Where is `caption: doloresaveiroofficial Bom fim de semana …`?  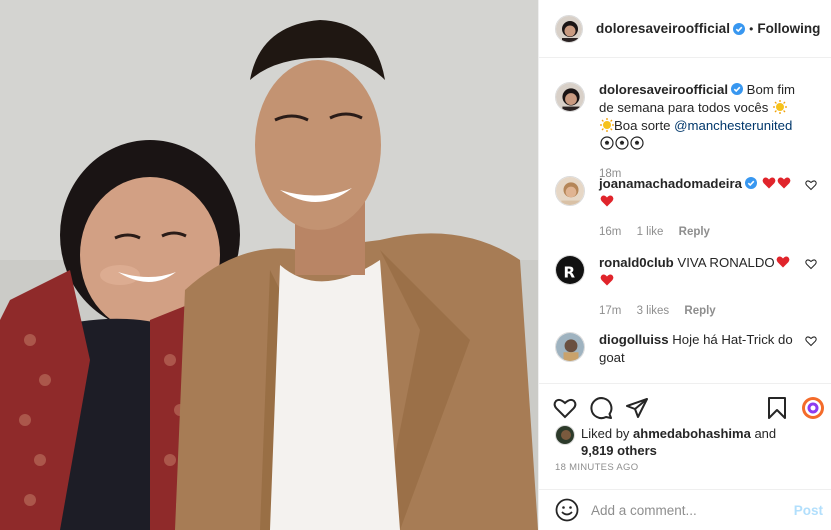
caption: doloresaveiroofficial Bom fim de semana … is located at coordinates (689, 132).